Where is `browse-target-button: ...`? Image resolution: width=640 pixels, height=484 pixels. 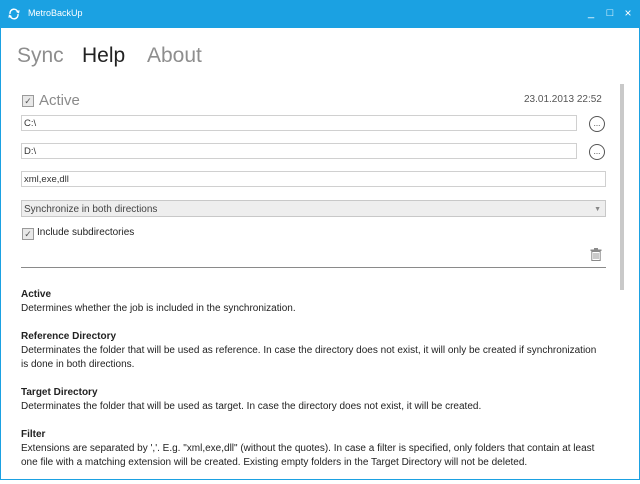
browse-target-button: ... is located at coordinates (597, 152).